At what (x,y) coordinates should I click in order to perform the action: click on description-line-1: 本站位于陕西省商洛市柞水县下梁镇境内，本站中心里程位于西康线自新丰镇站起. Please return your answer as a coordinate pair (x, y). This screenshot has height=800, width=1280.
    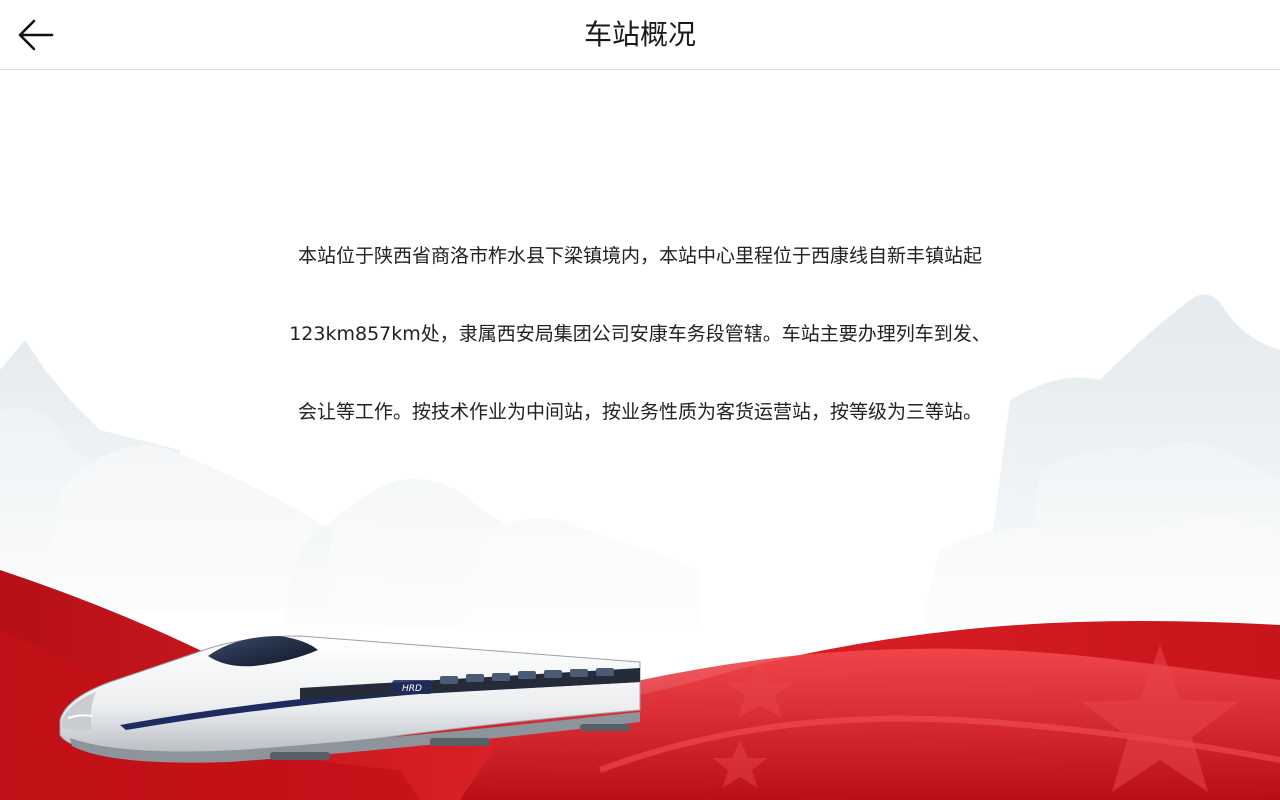
    Looking at the image, I should click on (639, 256).